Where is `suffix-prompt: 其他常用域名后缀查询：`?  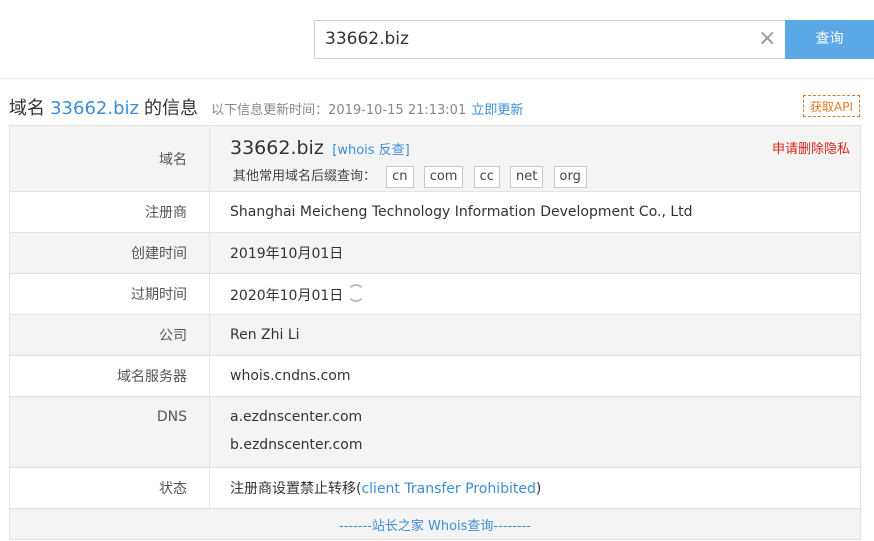
suffix-prompt: 其他常用域名后缀查询： is located at coordinates (305, 176).